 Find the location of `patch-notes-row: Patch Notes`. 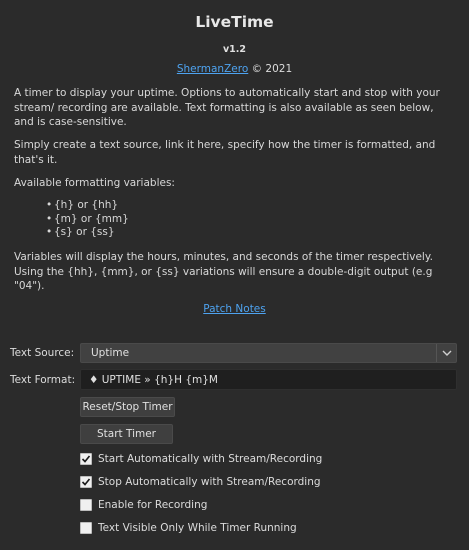

patch-notes-row: Patch Notes is located at coordinates (234, 309).